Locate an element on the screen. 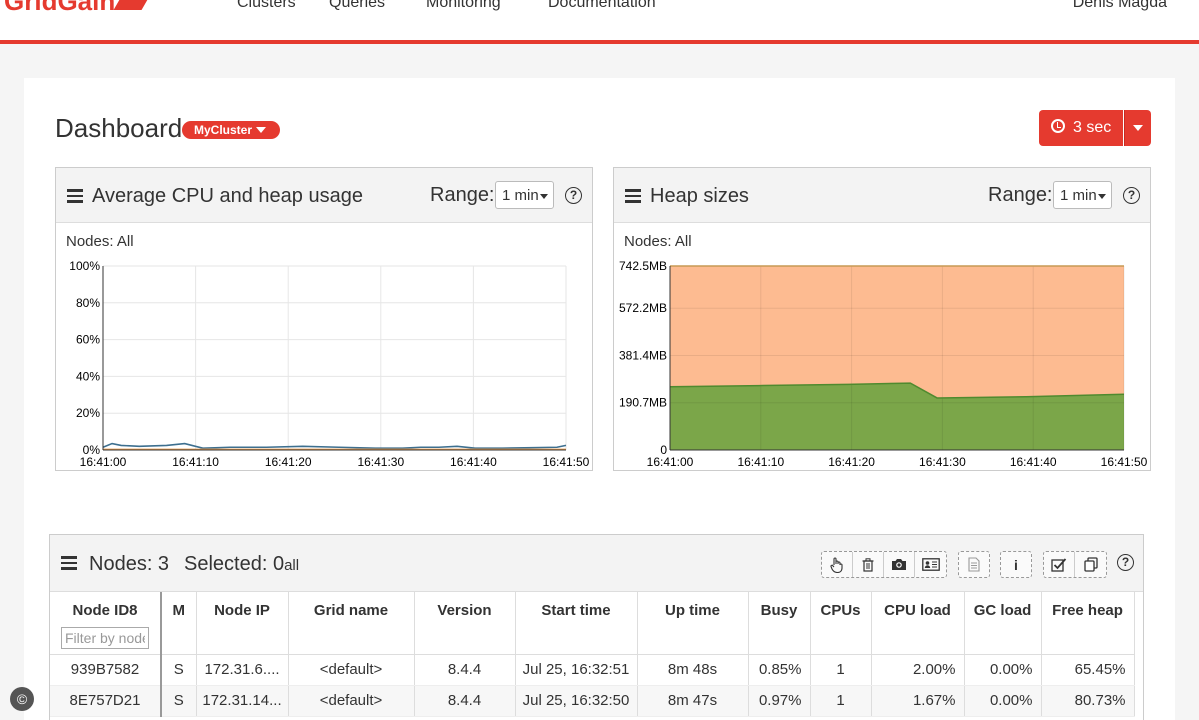 Image resolution: width=1199 pixels, height=720 pixels. id-card-icon is located at coordinates (930, 564).